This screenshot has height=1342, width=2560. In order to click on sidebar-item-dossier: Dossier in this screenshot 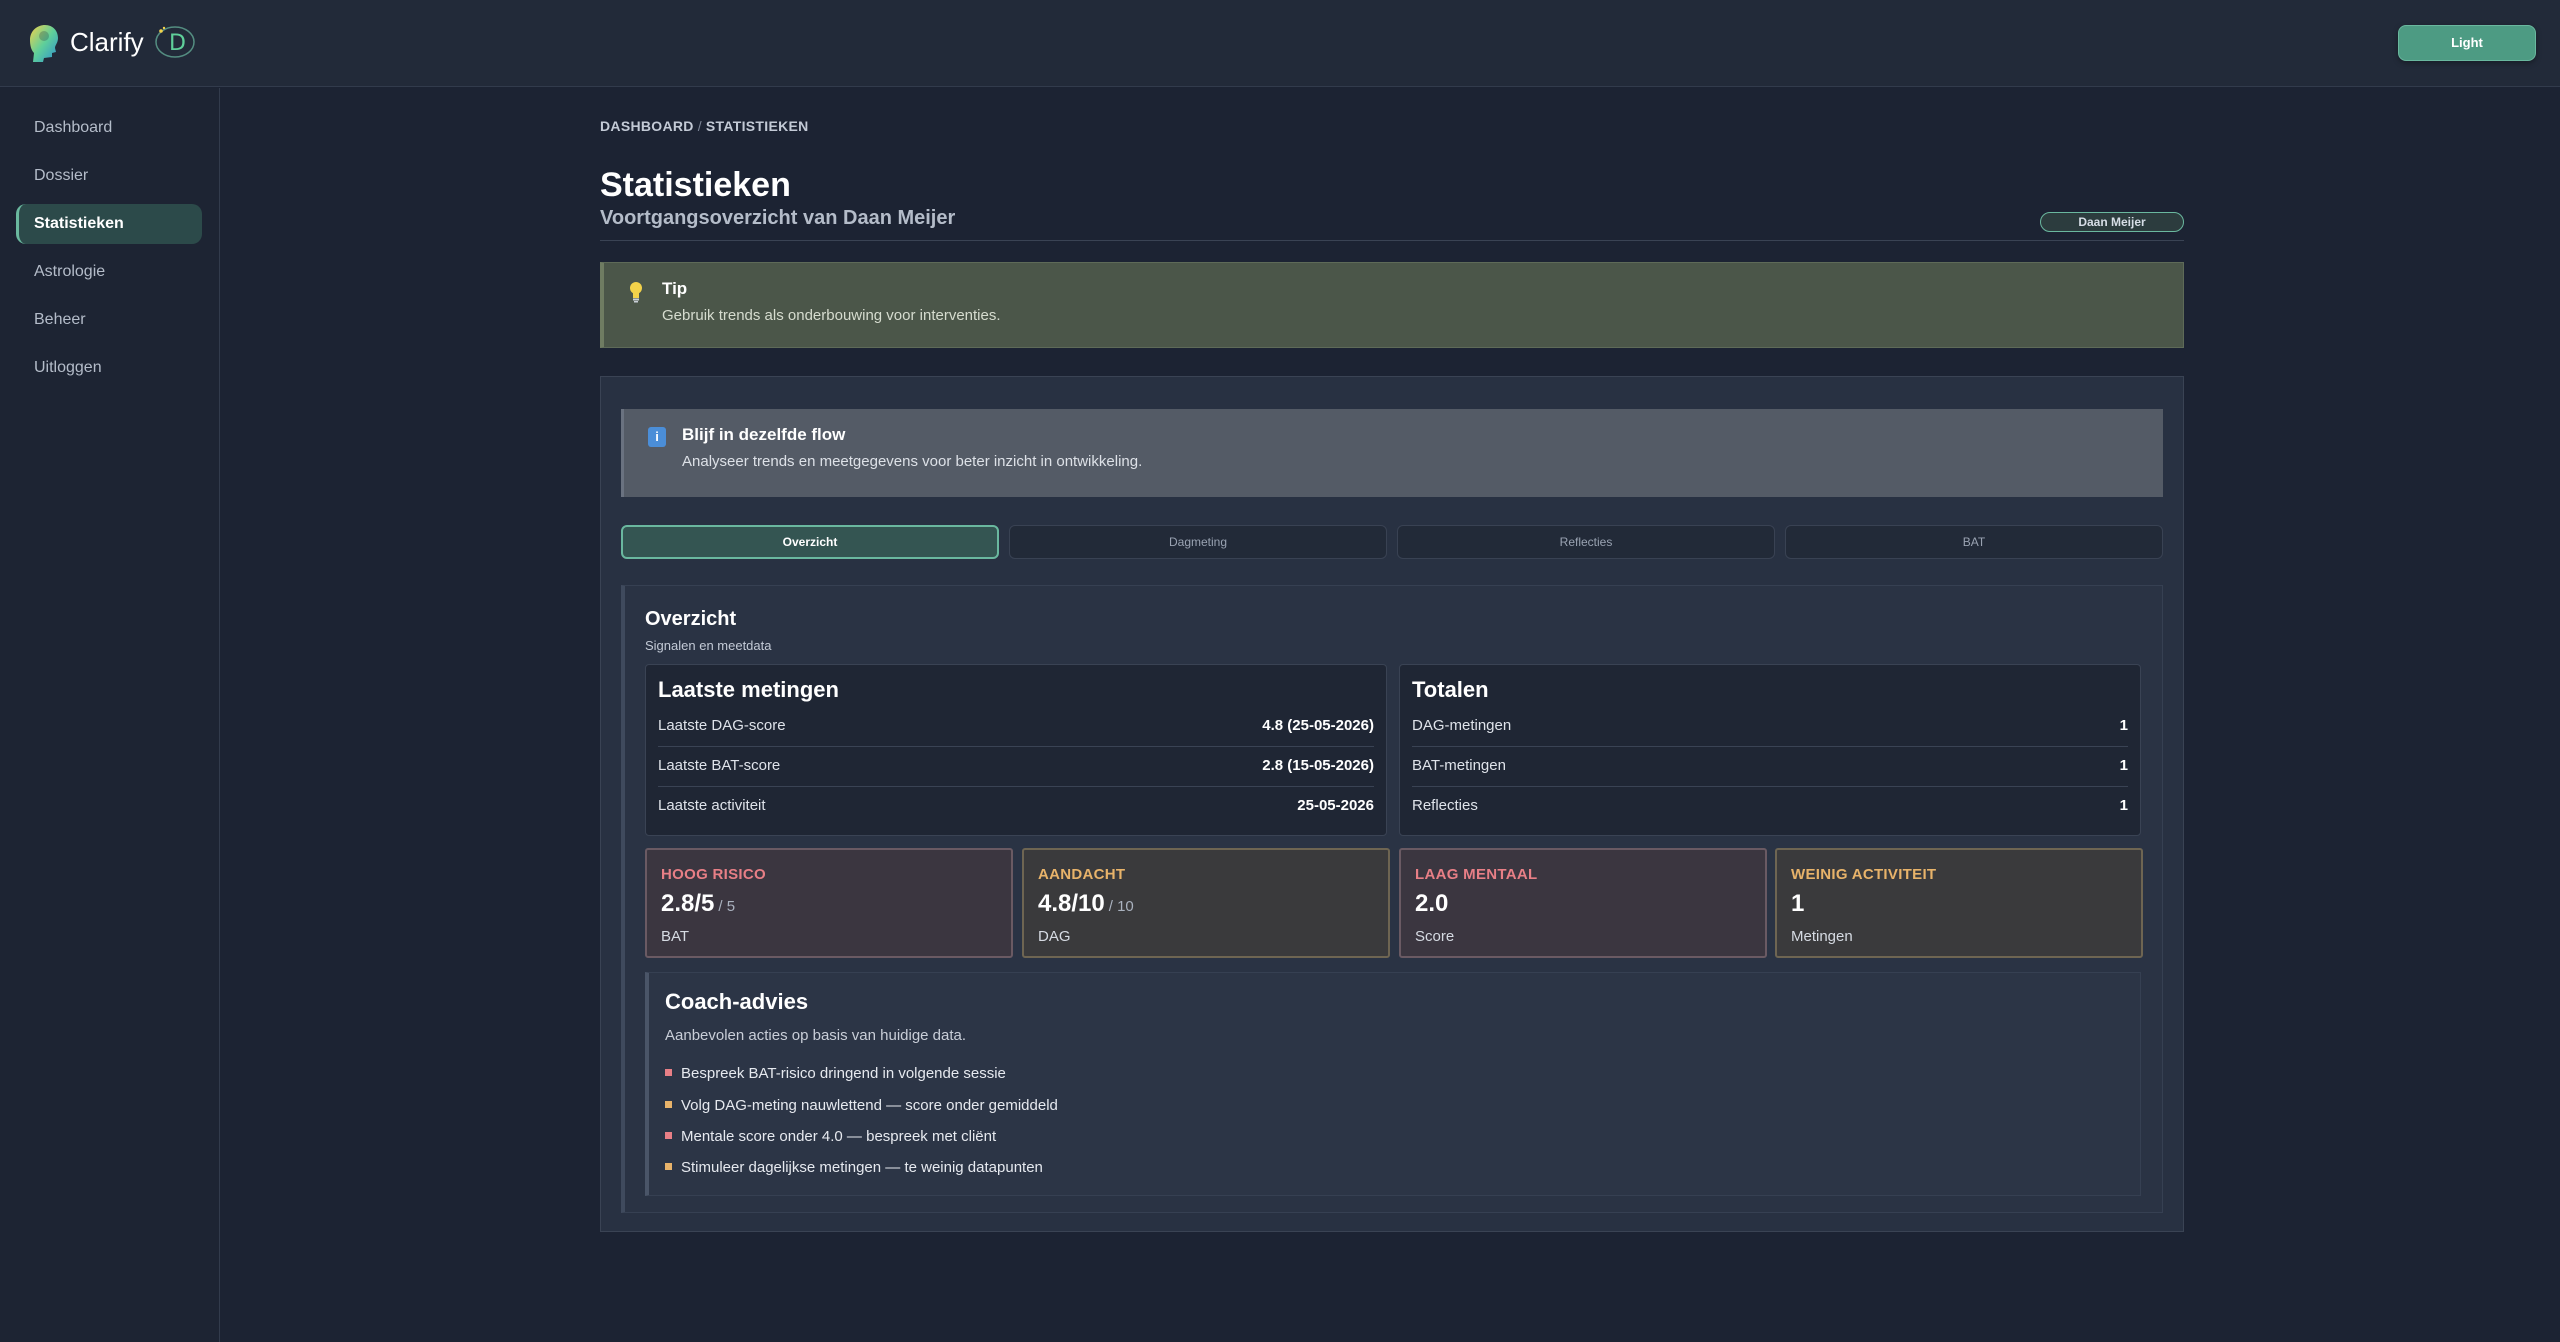, I will do `click(109, 176)`.